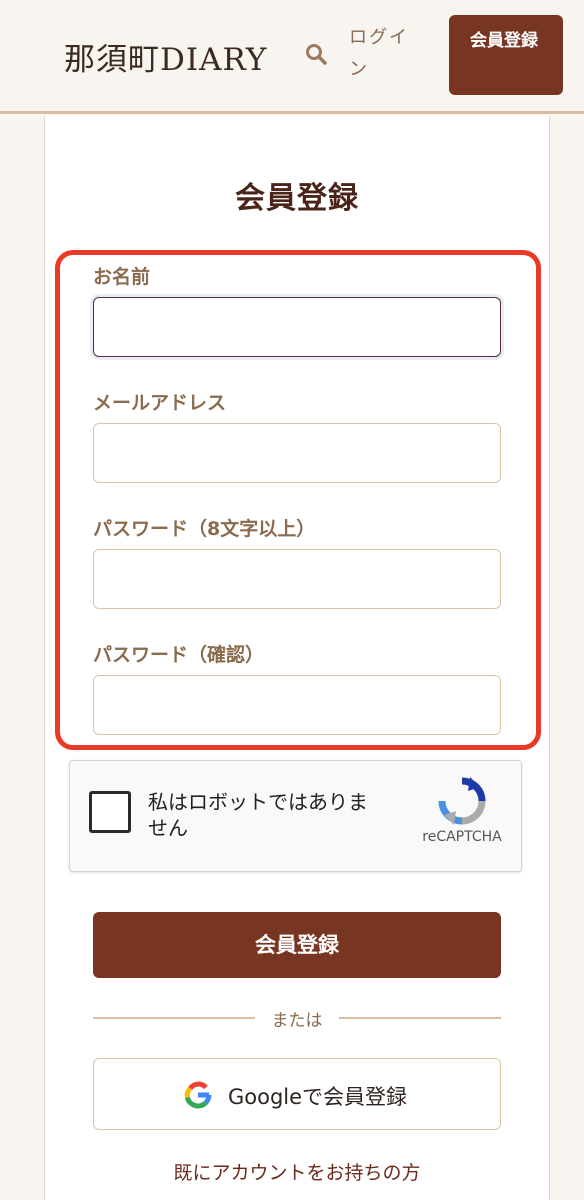  What do you see at coordinates (165, 56) in the screenshot?
I see `site-title: 那須町DIARY` at bounding box center [165, 56].